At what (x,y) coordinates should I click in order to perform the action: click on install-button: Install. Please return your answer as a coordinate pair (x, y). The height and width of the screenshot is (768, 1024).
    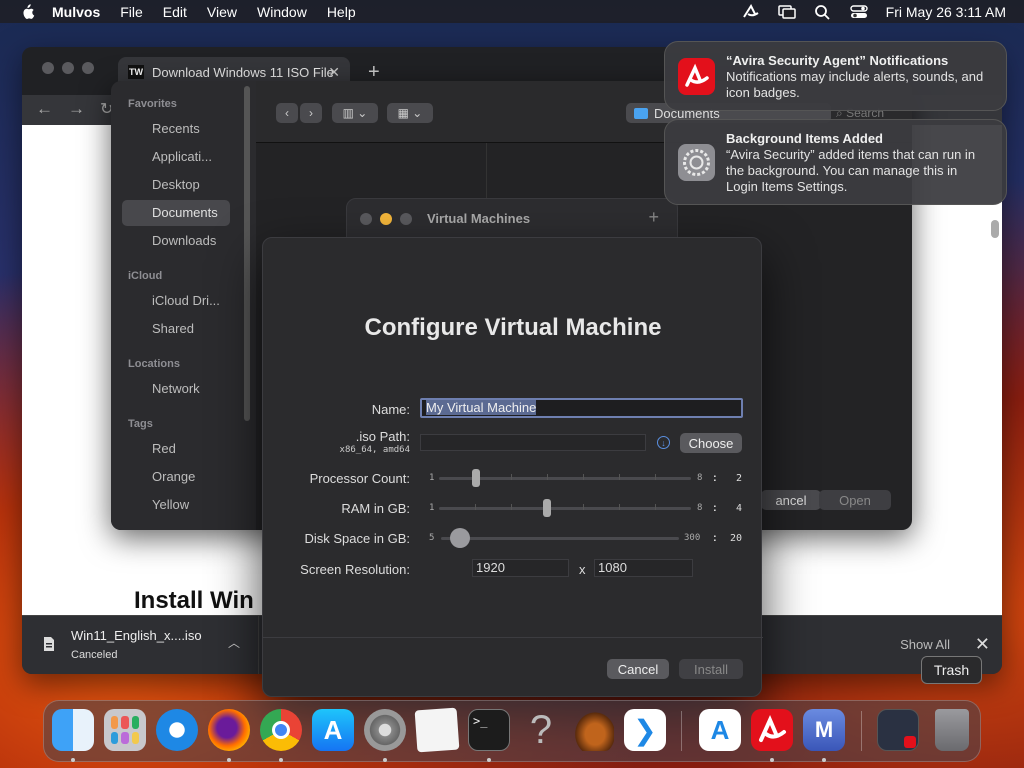
    Looking at the image, I should click on (711, 669).